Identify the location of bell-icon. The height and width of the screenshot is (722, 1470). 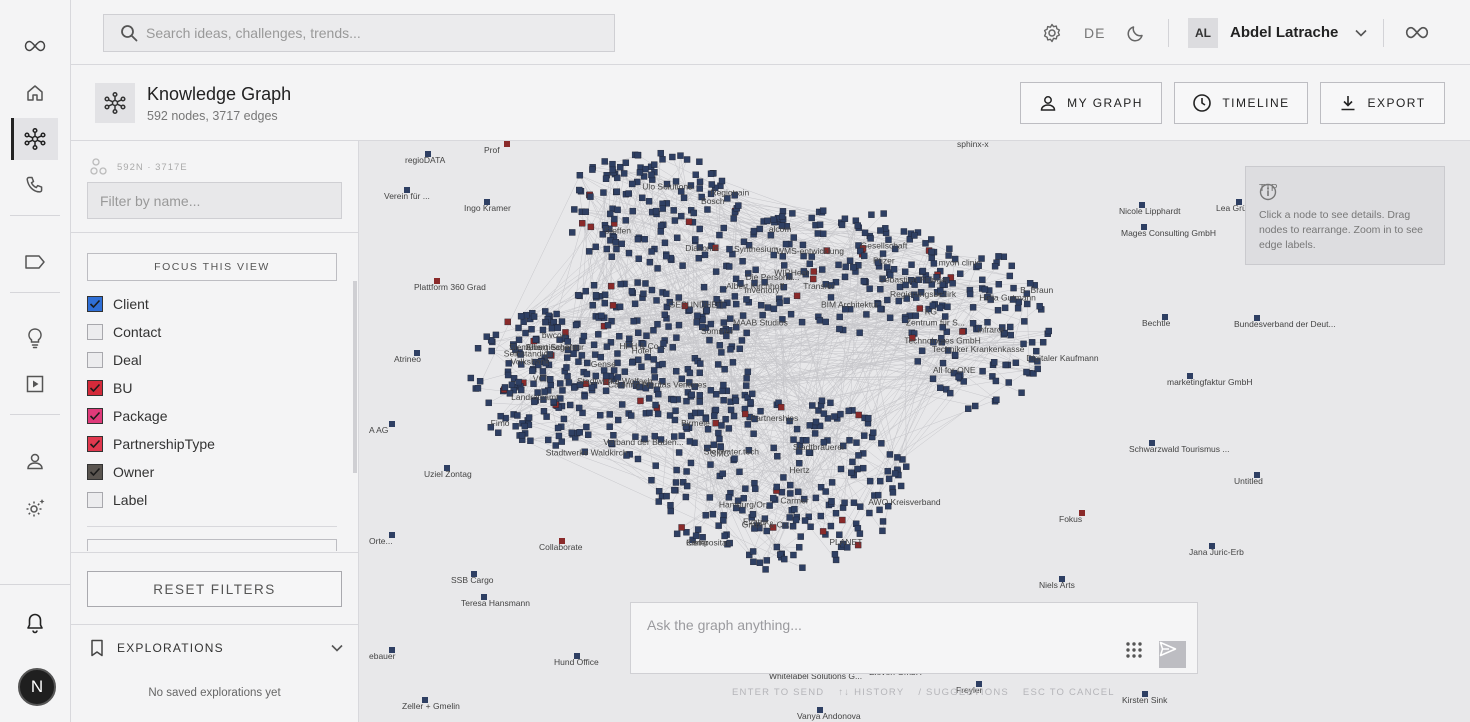
(35, 623).